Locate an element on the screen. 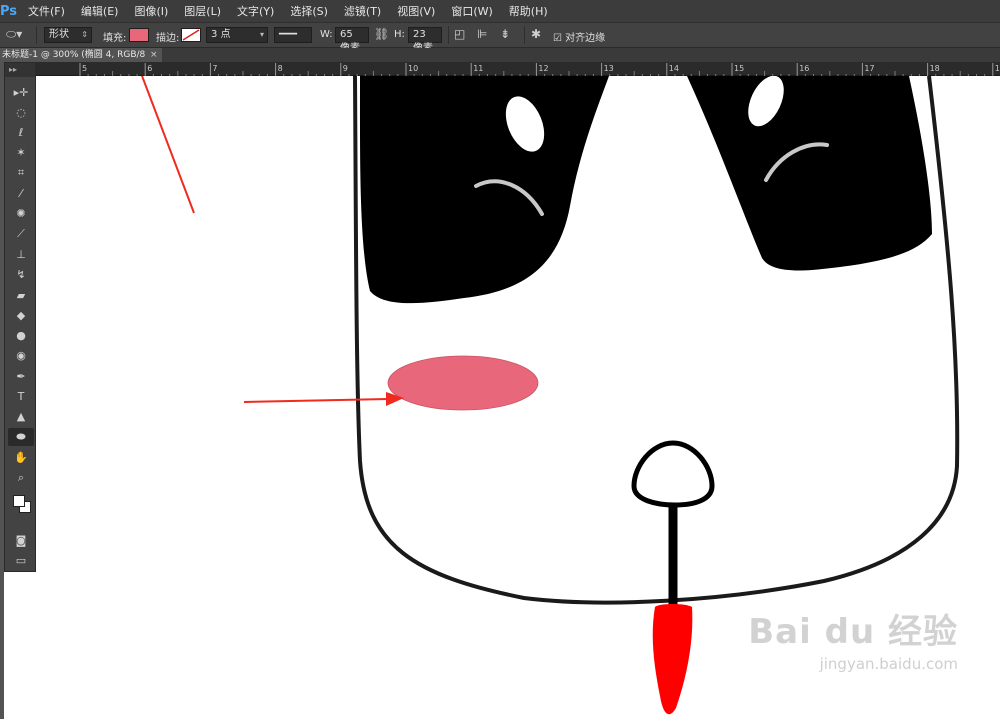  ruler-tick-label: 9 is located at coordinates (345, 68).